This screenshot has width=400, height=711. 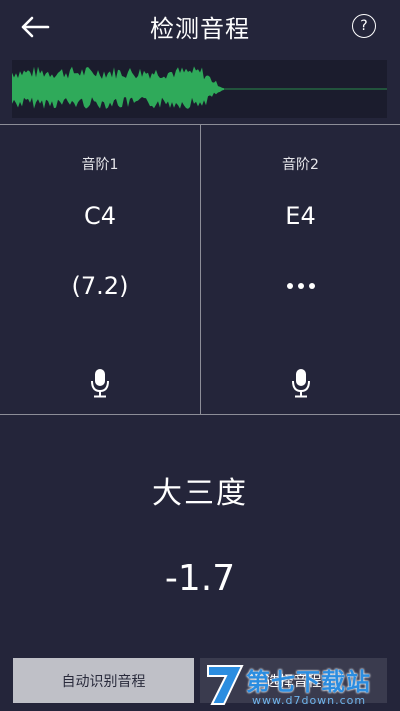 I want to click on note-1-value: (7.2), so click(x=100, y=286).